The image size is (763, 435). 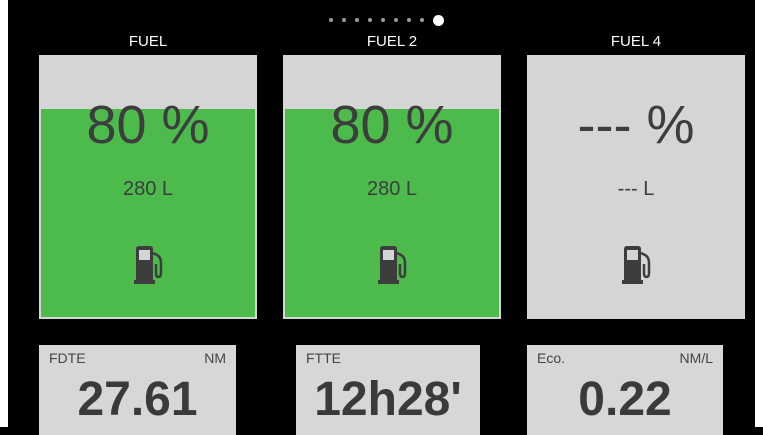 I want to click on info-ftte-label: FTTE, so click(x=323, y=358).